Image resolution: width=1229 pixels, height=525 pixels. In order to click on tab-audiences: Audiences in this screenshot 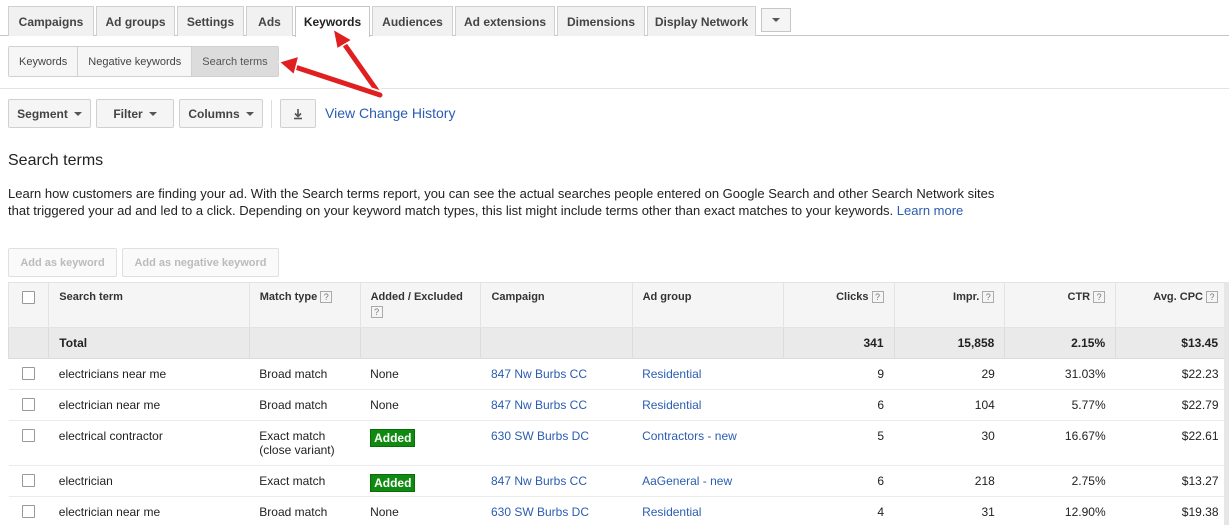, I will do `click(412, 21)`.